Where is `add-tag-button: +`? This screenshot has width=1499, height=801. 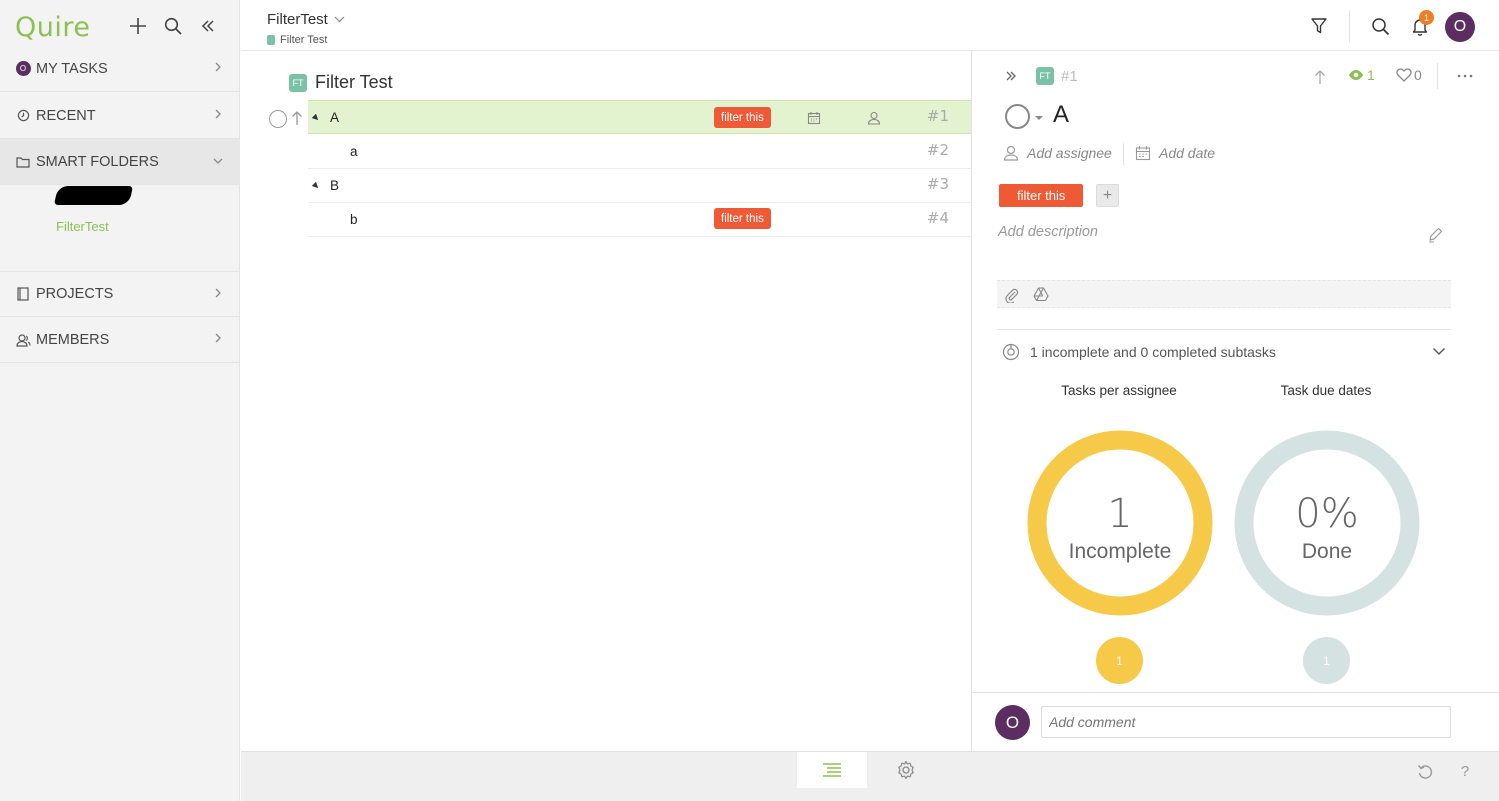 add-tag-button: + is located at coordinates (1107, 195).